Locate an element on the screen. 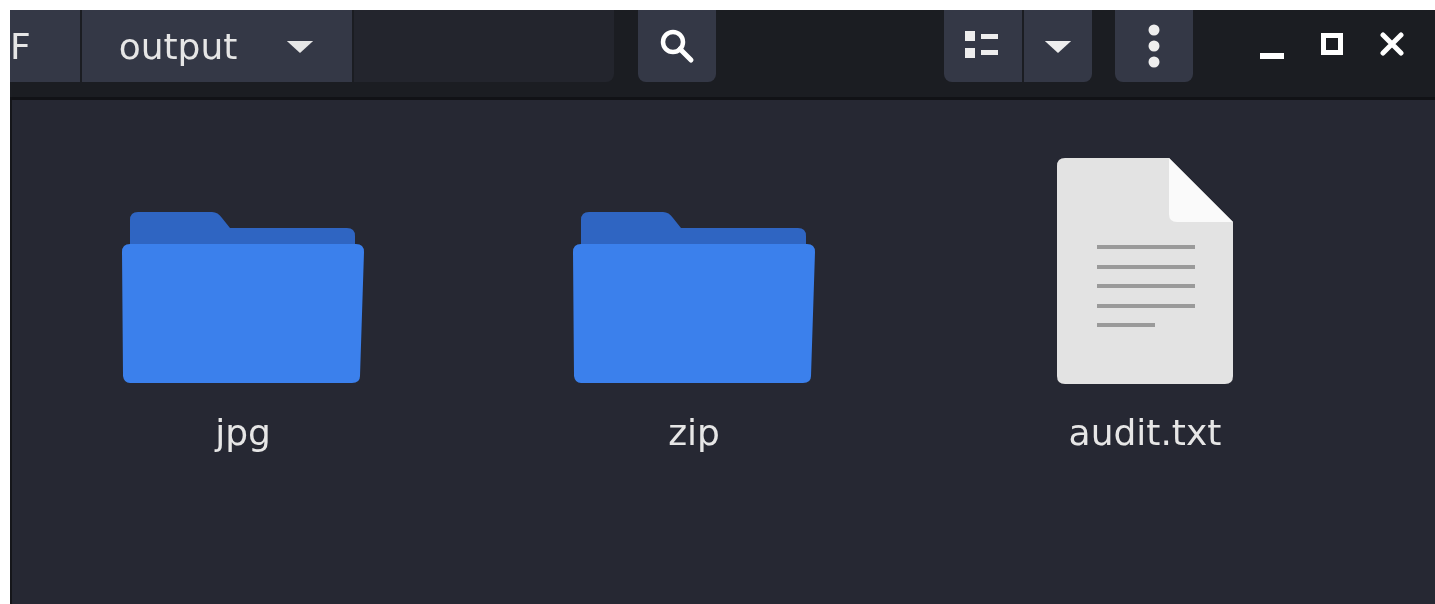  view-options-button is located at coordinates (1058, 46).